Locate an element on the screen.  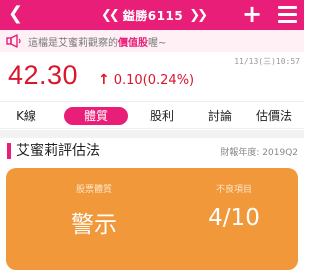
notice-bar: 這檔是艾蜜莉觀察的價值股喔~ is located at coordinates (152, 41).